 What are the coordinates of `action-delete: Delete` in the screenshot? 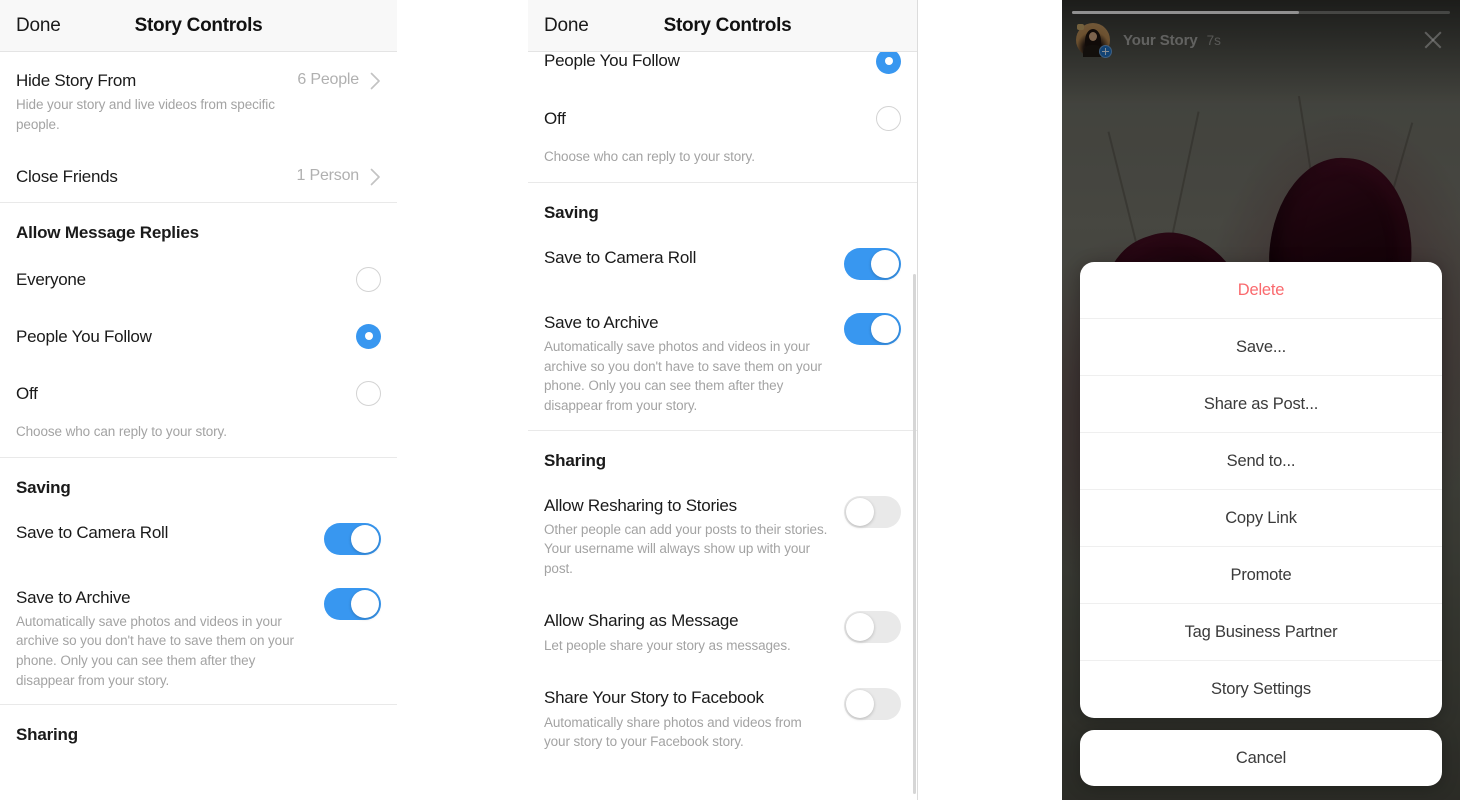 It's located at (1261, 290).